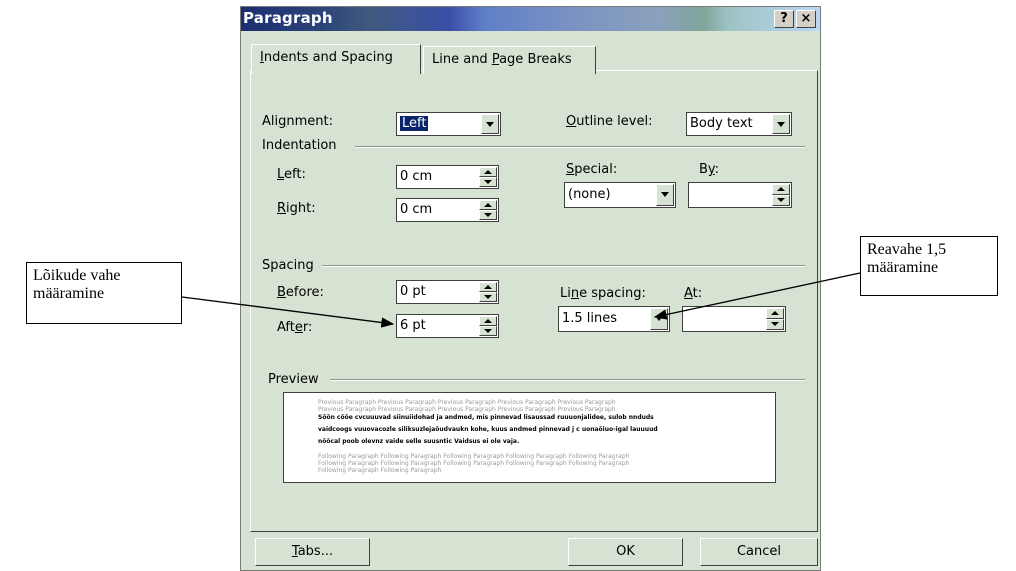  What do you see at coordinates (521, 300) in the screenshot?
I see `annotation-arrows` at bounding box center [521, 300].